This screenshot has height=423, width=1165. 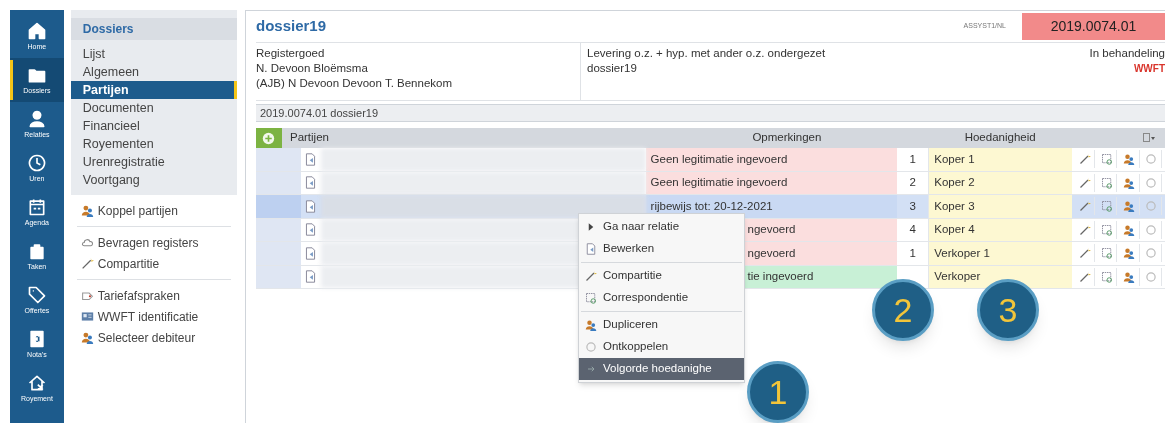 I want to click on role-cell: Koper 4, so click(x=1000, y=229).